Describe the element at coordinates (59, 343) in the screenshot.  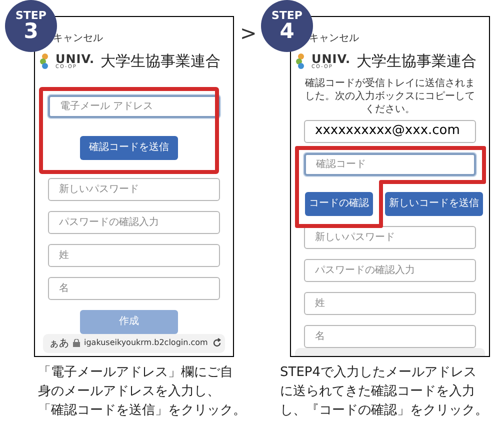
I see `text-size-label: ぁあ` at that location.